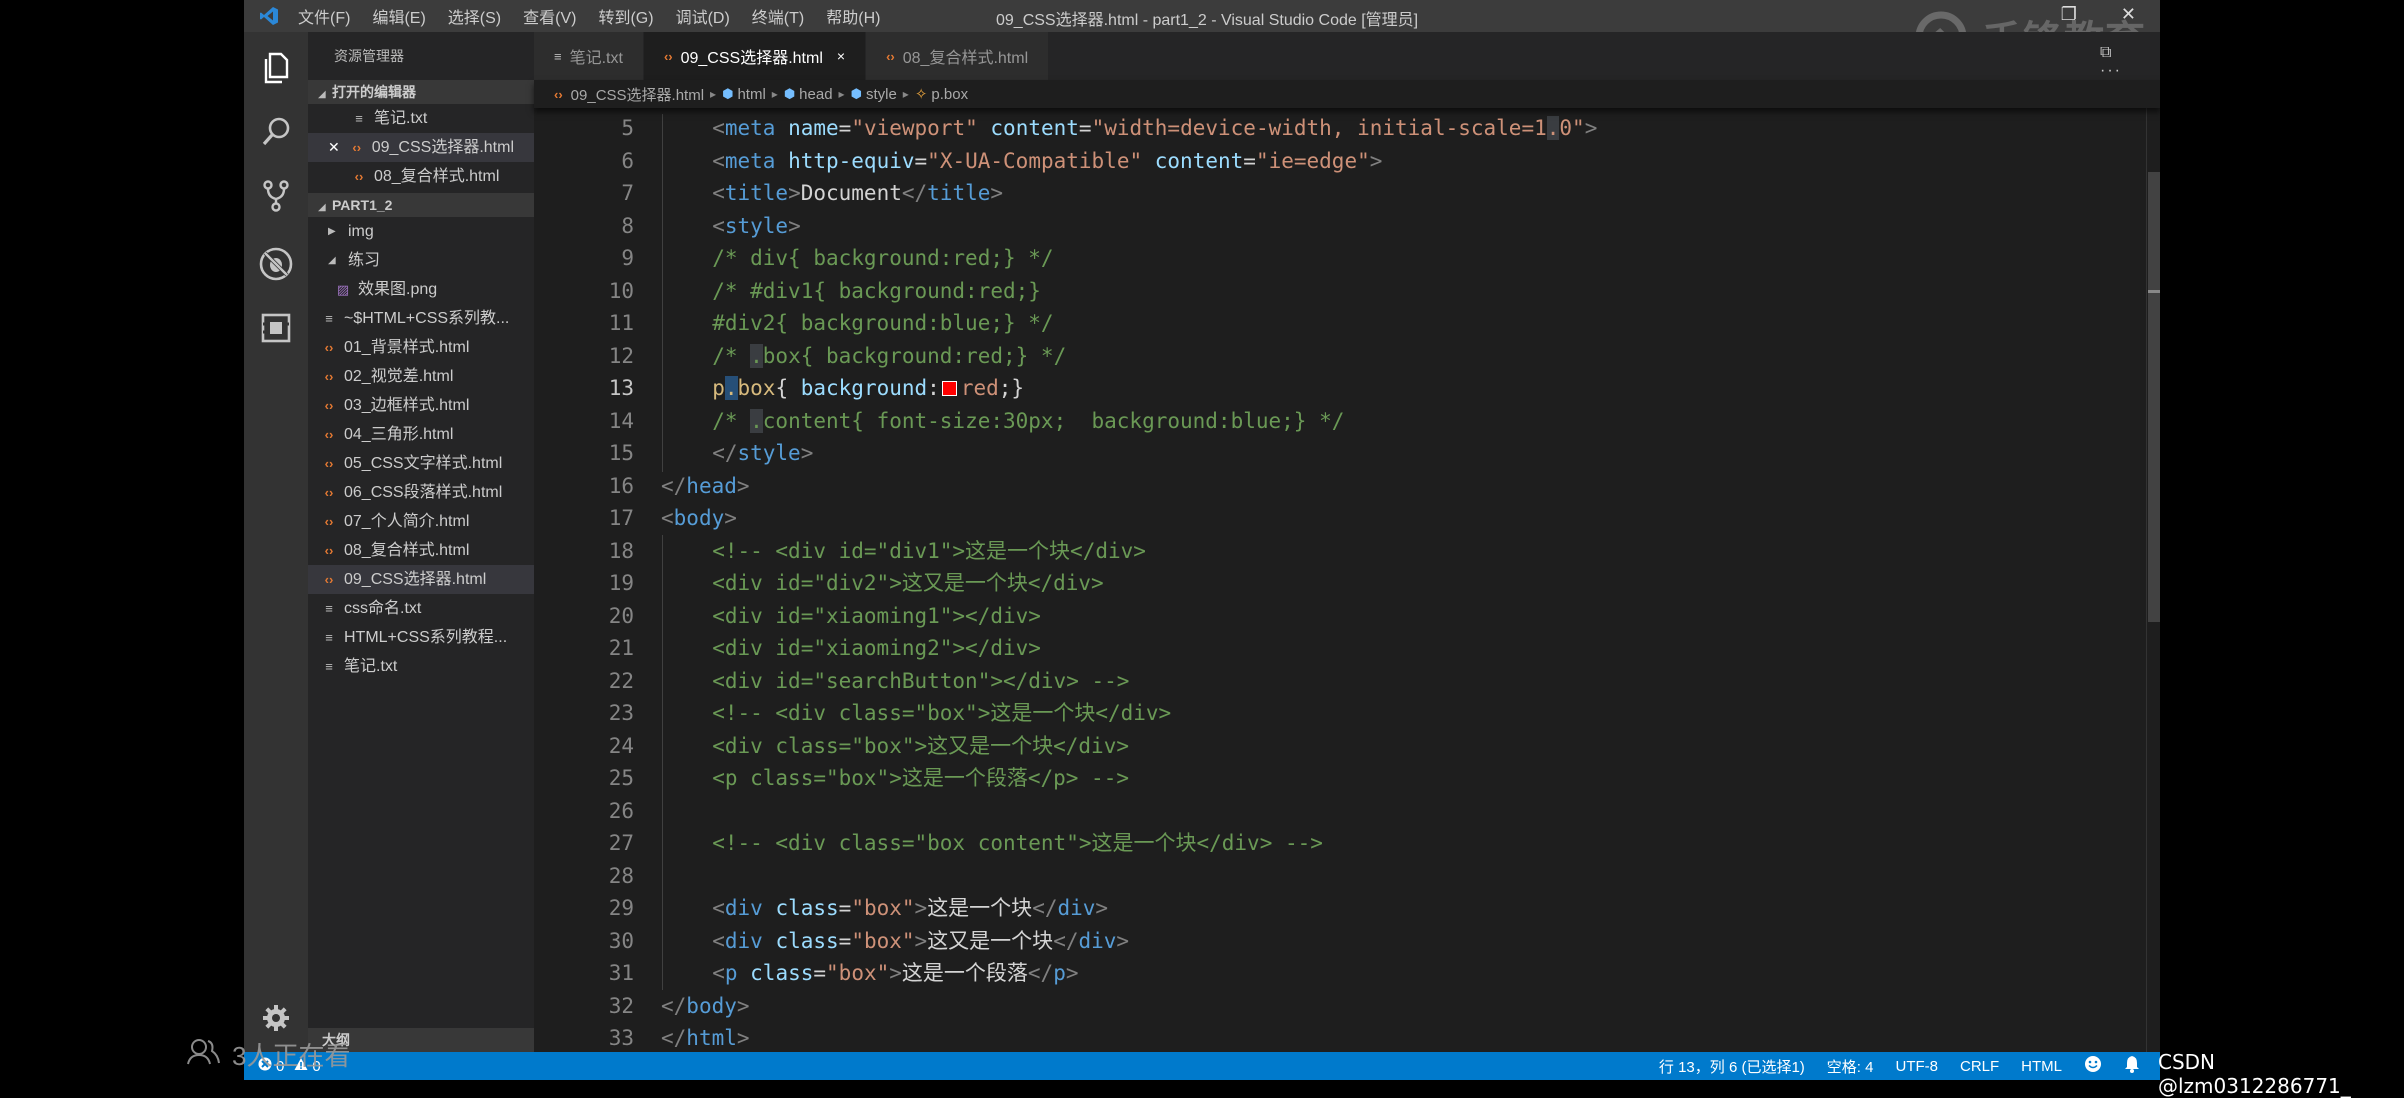 The width and height of the screenshot is (2404, 1098). I want to click on code-line: 21 <div id="xiaoming2"></div>, so click(1324, 648).